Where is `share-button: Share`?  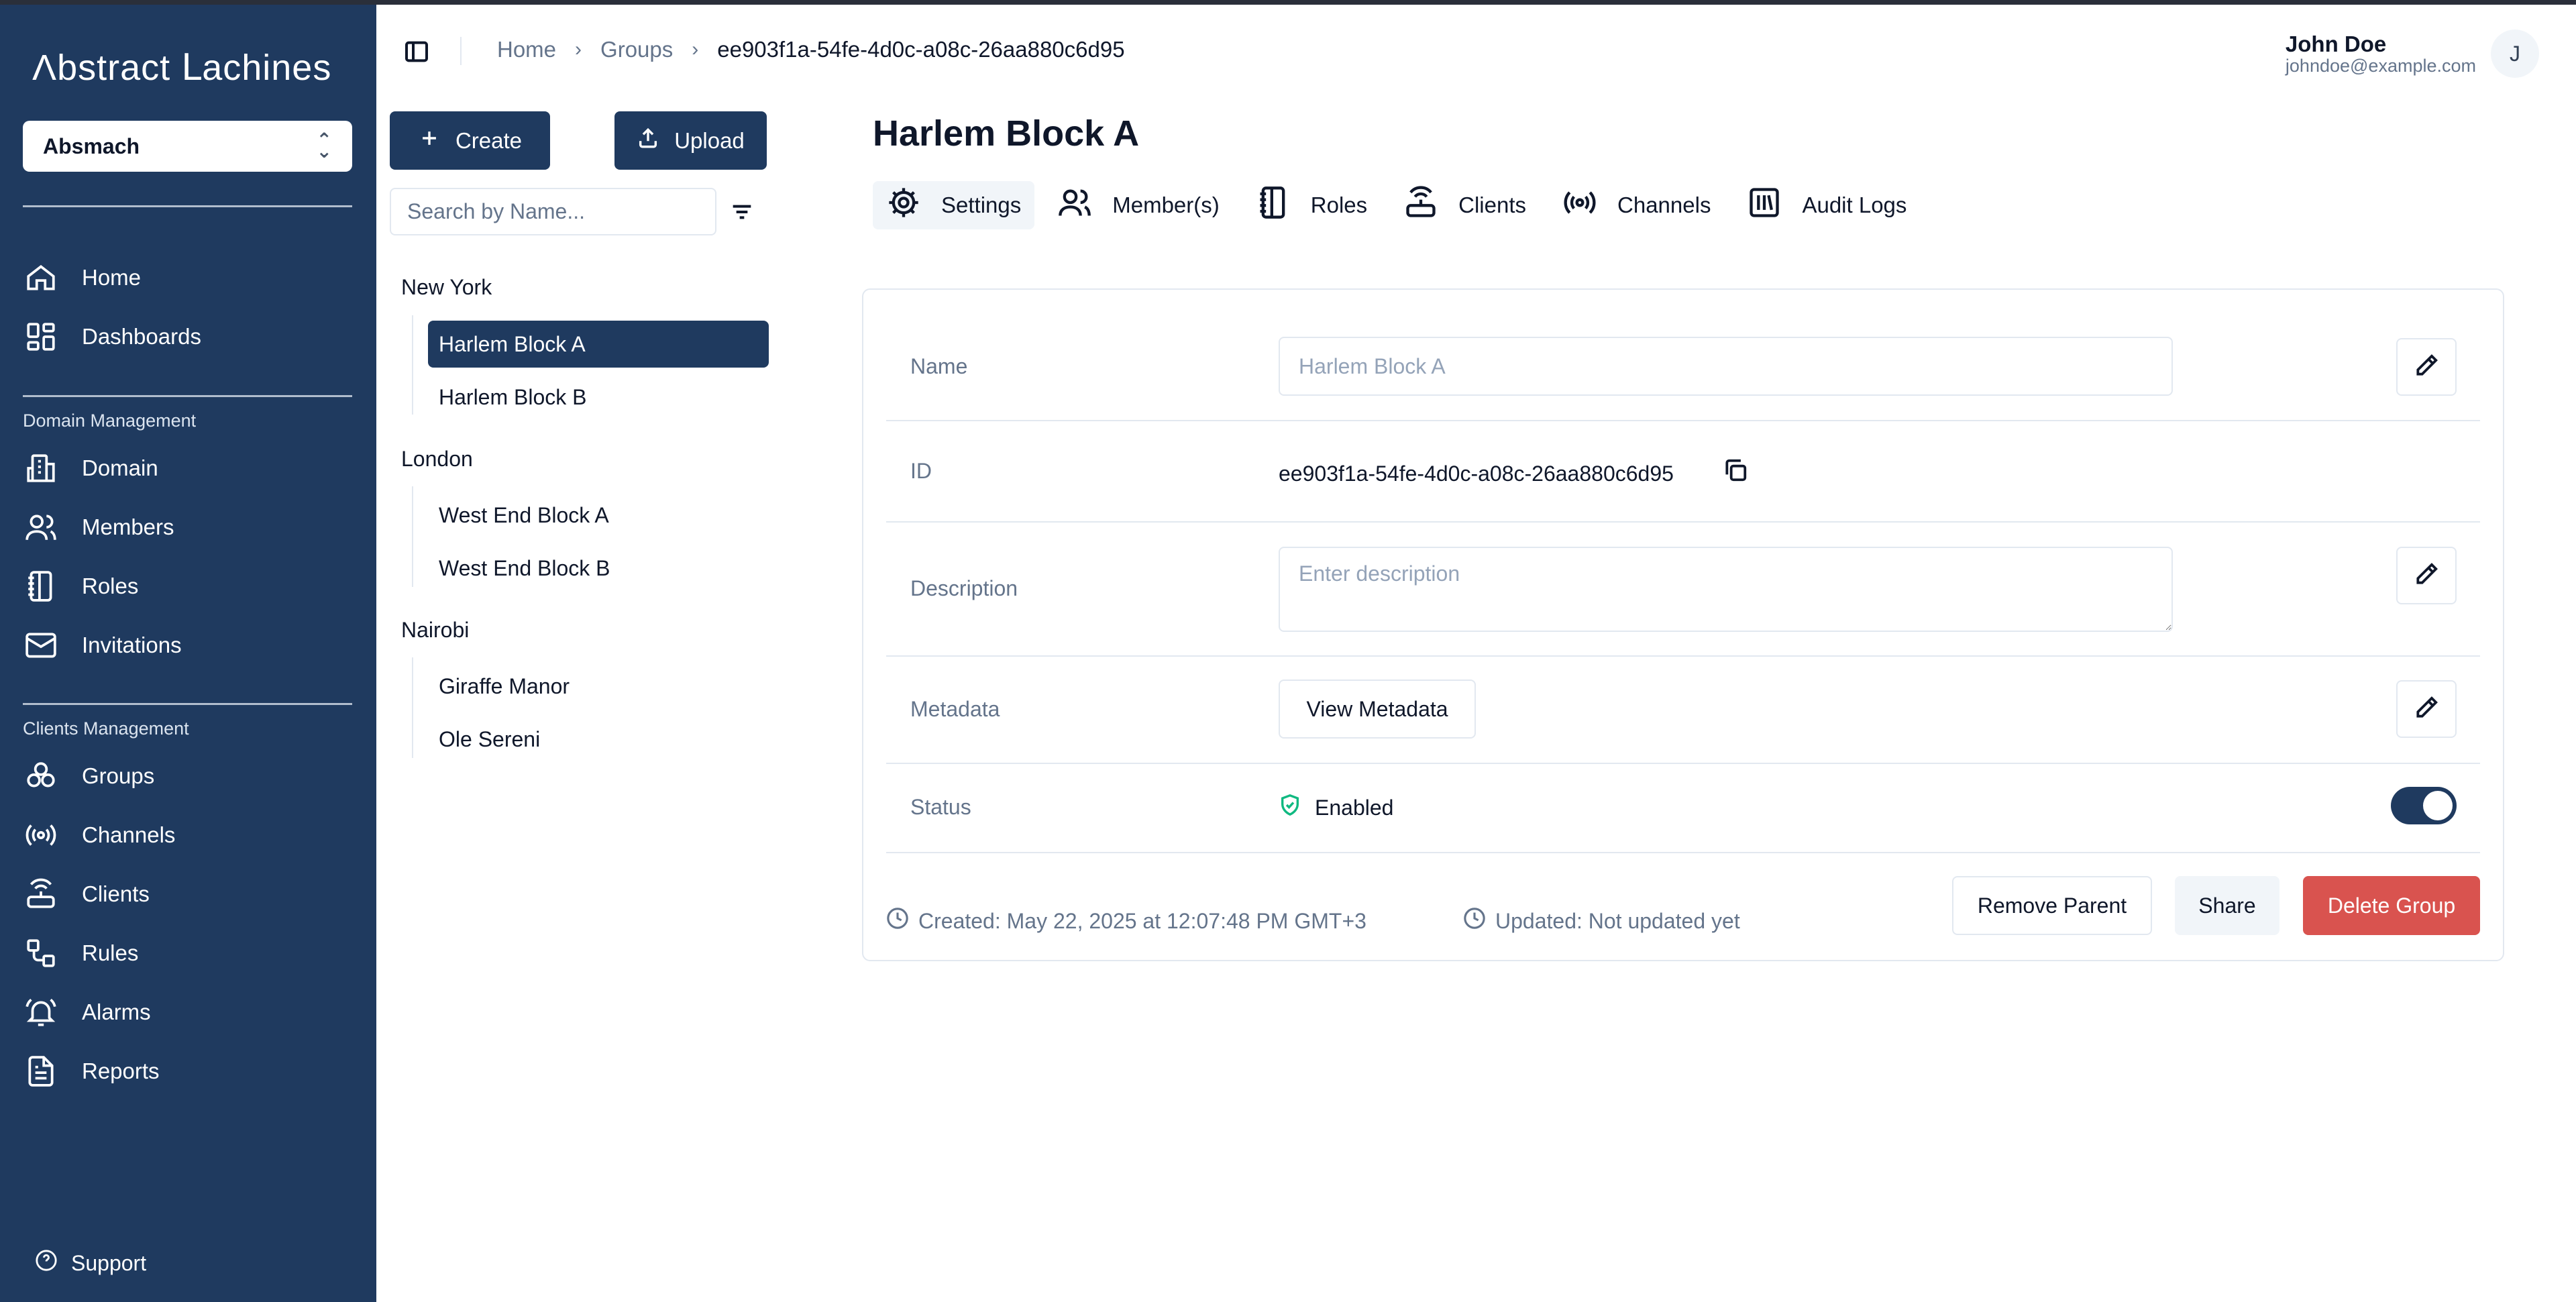
share-button: Share is located at coordinates (2227, 905).